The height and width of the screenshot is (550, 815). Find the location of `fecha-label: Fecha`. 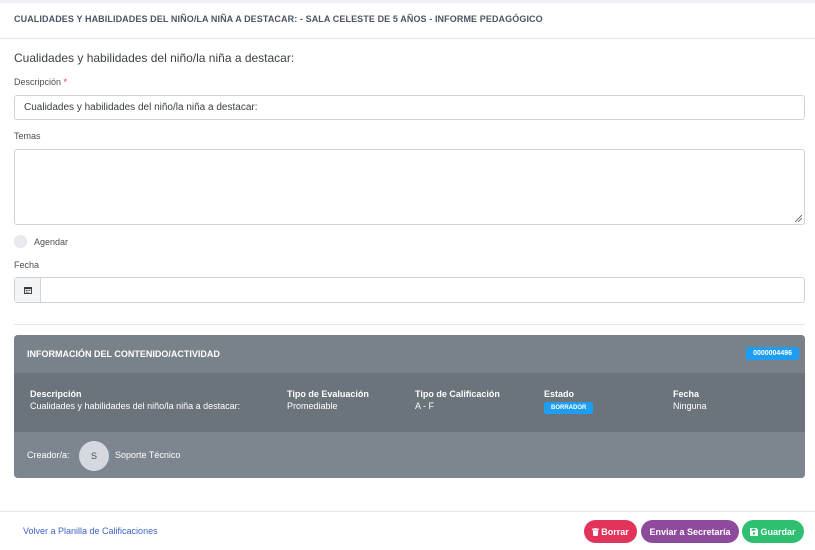

fecha-label: Fecha is located at coordinates (27, 265).